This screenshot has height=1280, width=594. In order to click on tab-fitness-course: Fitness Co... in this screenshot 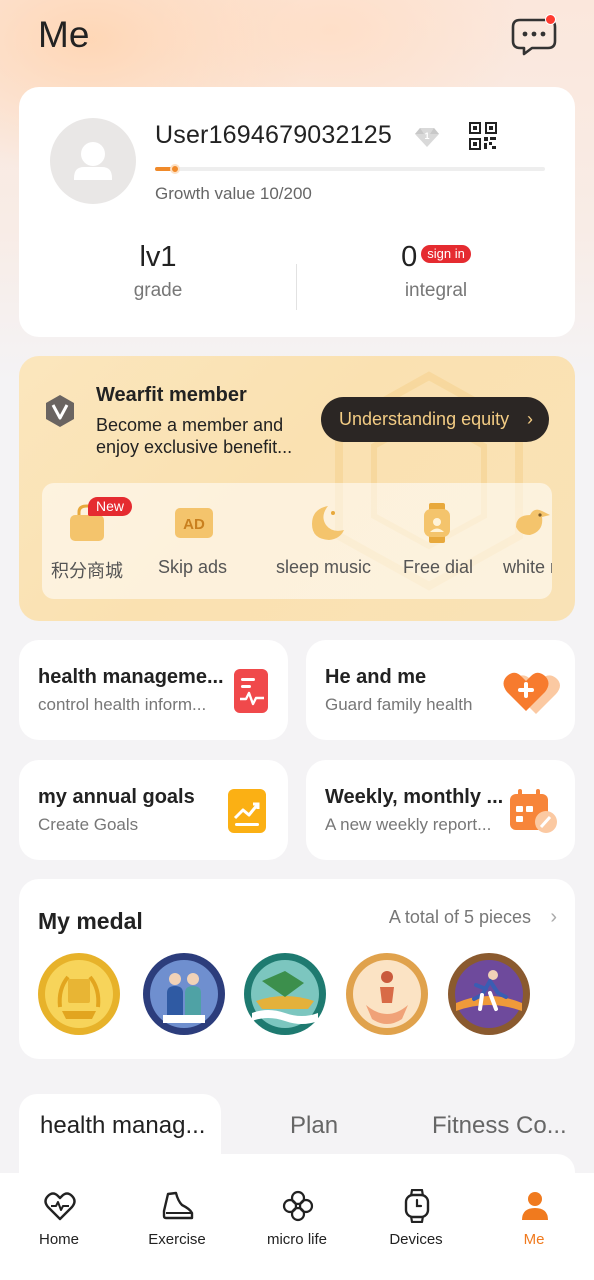, I will do `click(499, 1126)`.